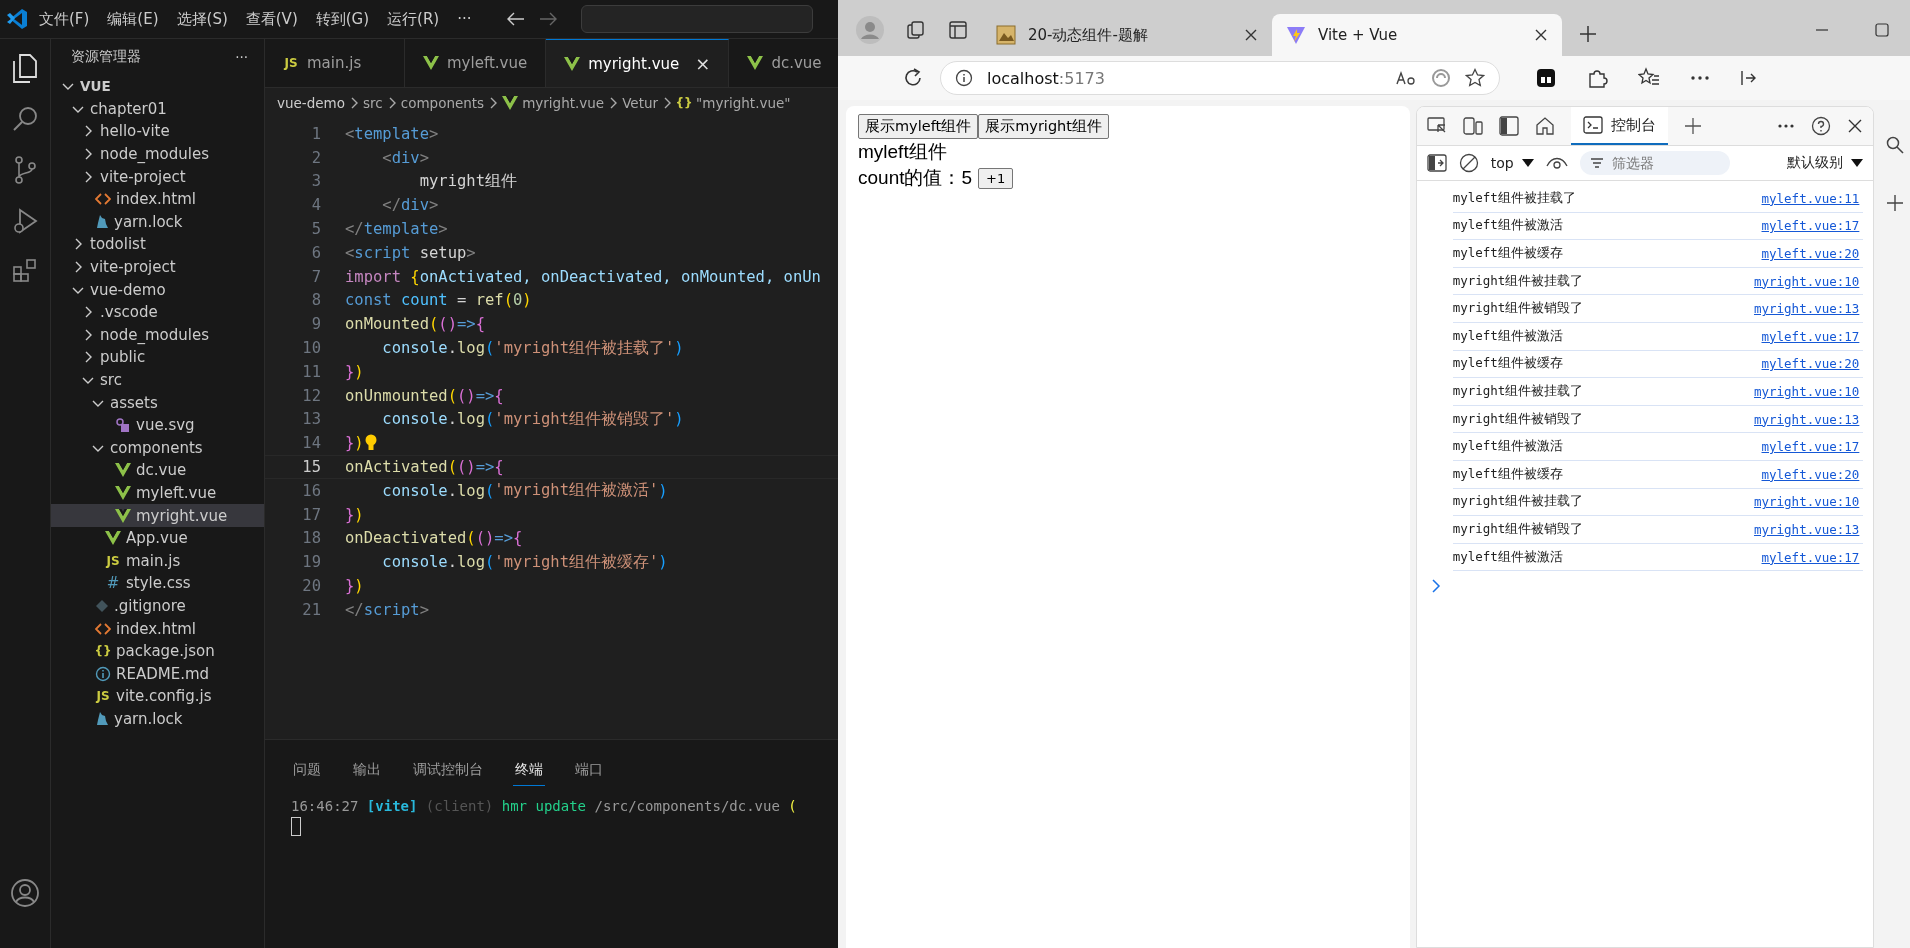  Describe the element at coordinates (1043, 126) in the screenshot. I see `show-component-button: 展示myright组件` at that location.